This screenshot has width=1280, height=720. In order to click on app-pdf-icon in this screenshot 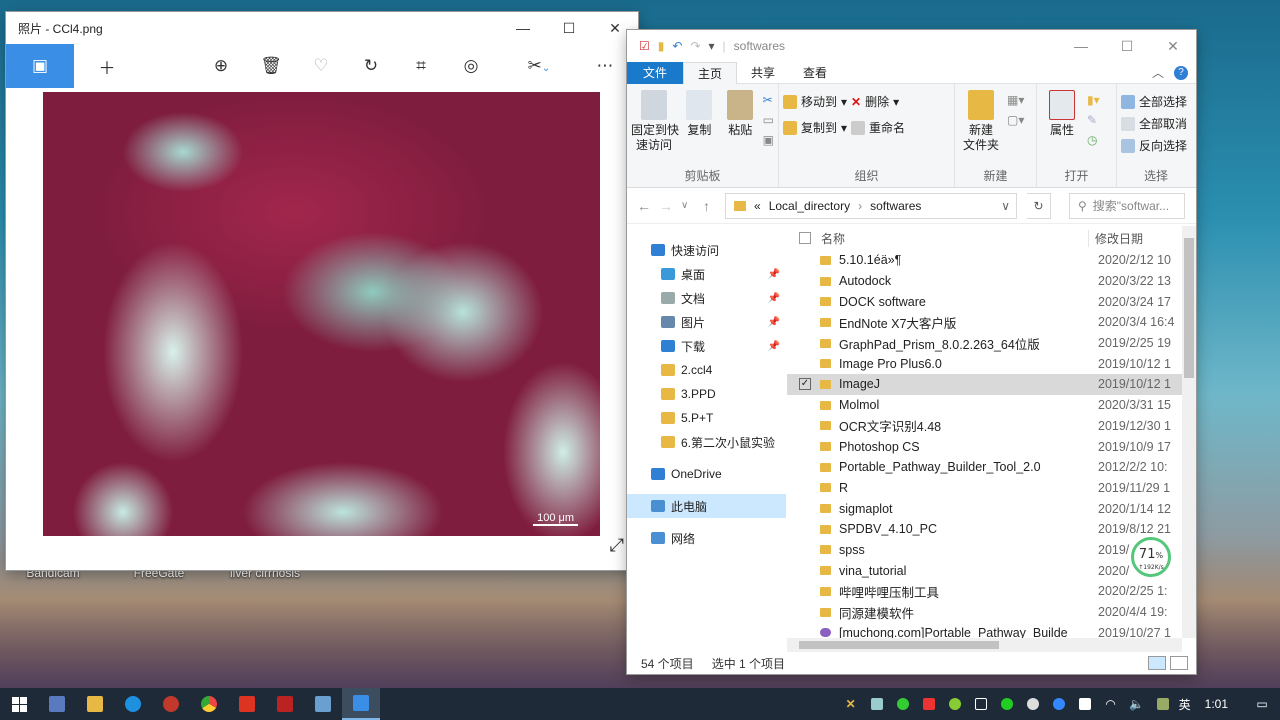, I will do `click(285, 704)`.